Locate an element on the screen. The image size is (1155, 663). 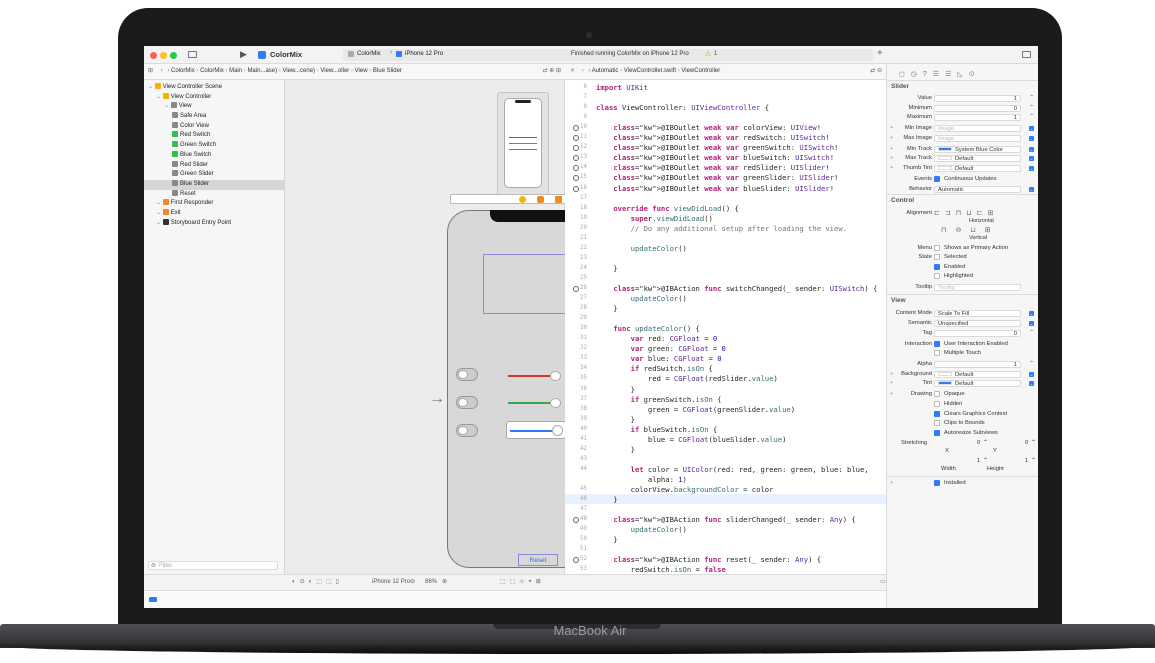
breadcrumb-item: ColorMix is located at coordinates (212, 71).